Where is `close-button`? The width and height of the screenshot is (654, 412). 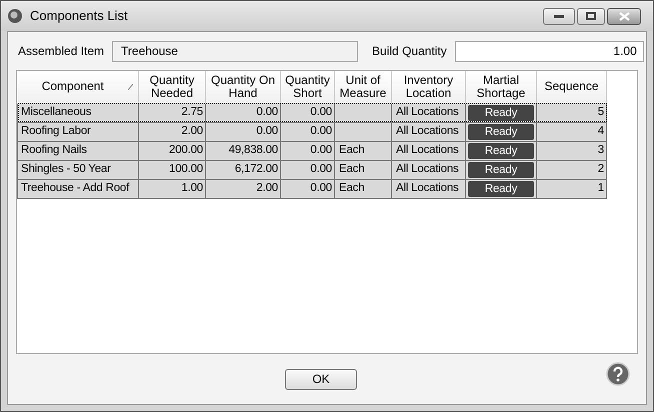
close-button is located at coordinates (624, 16).